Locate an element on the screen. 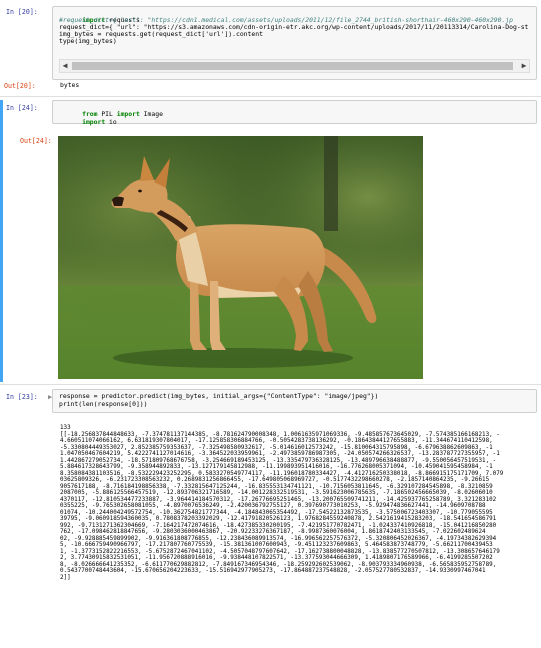  input-prompt: In [23]: is located at coordinates (22, 397).